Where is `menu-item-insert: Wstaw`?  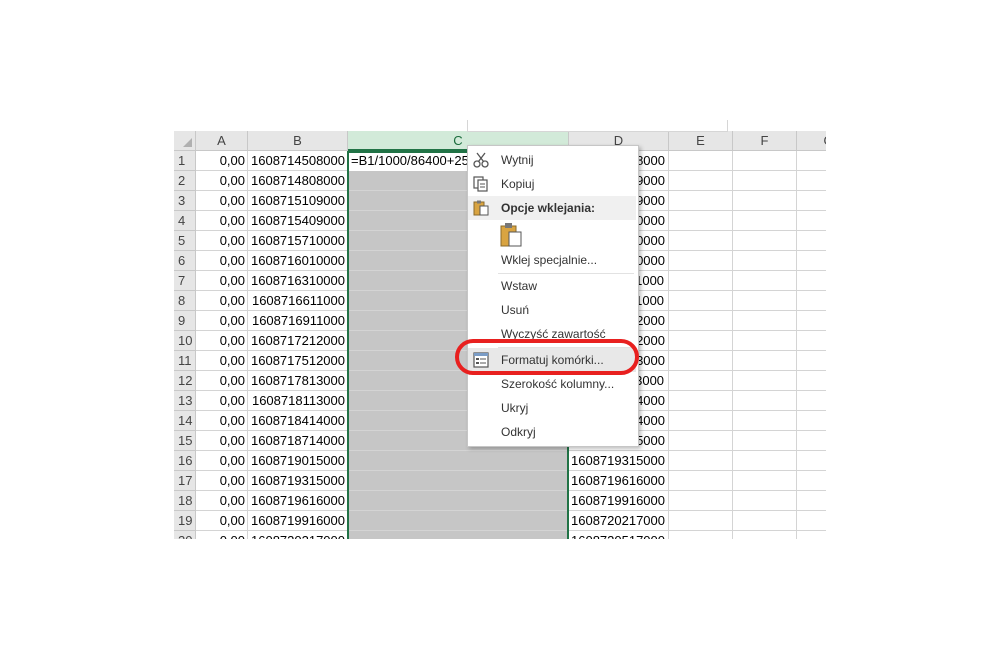 menu-item-insert: Wstaw is located at coordinates (552, 286).